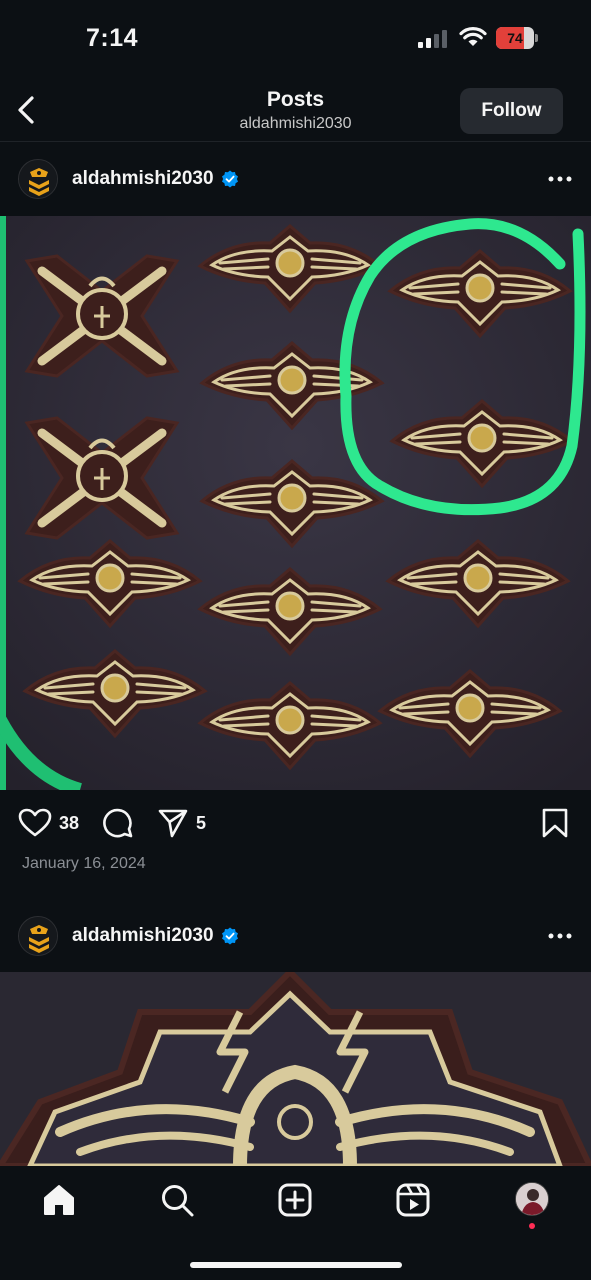  What do you see at coordinates (201, 823) in the screenshot?
I see `share-count: 5` at bounding box center [201, 823].